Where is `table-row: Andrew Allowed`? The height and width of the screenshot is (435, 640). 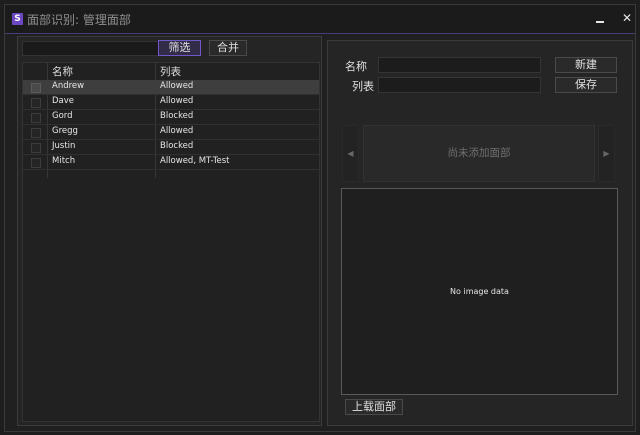
table-row: Andrew Allowed is located at coordinates (171, 87).